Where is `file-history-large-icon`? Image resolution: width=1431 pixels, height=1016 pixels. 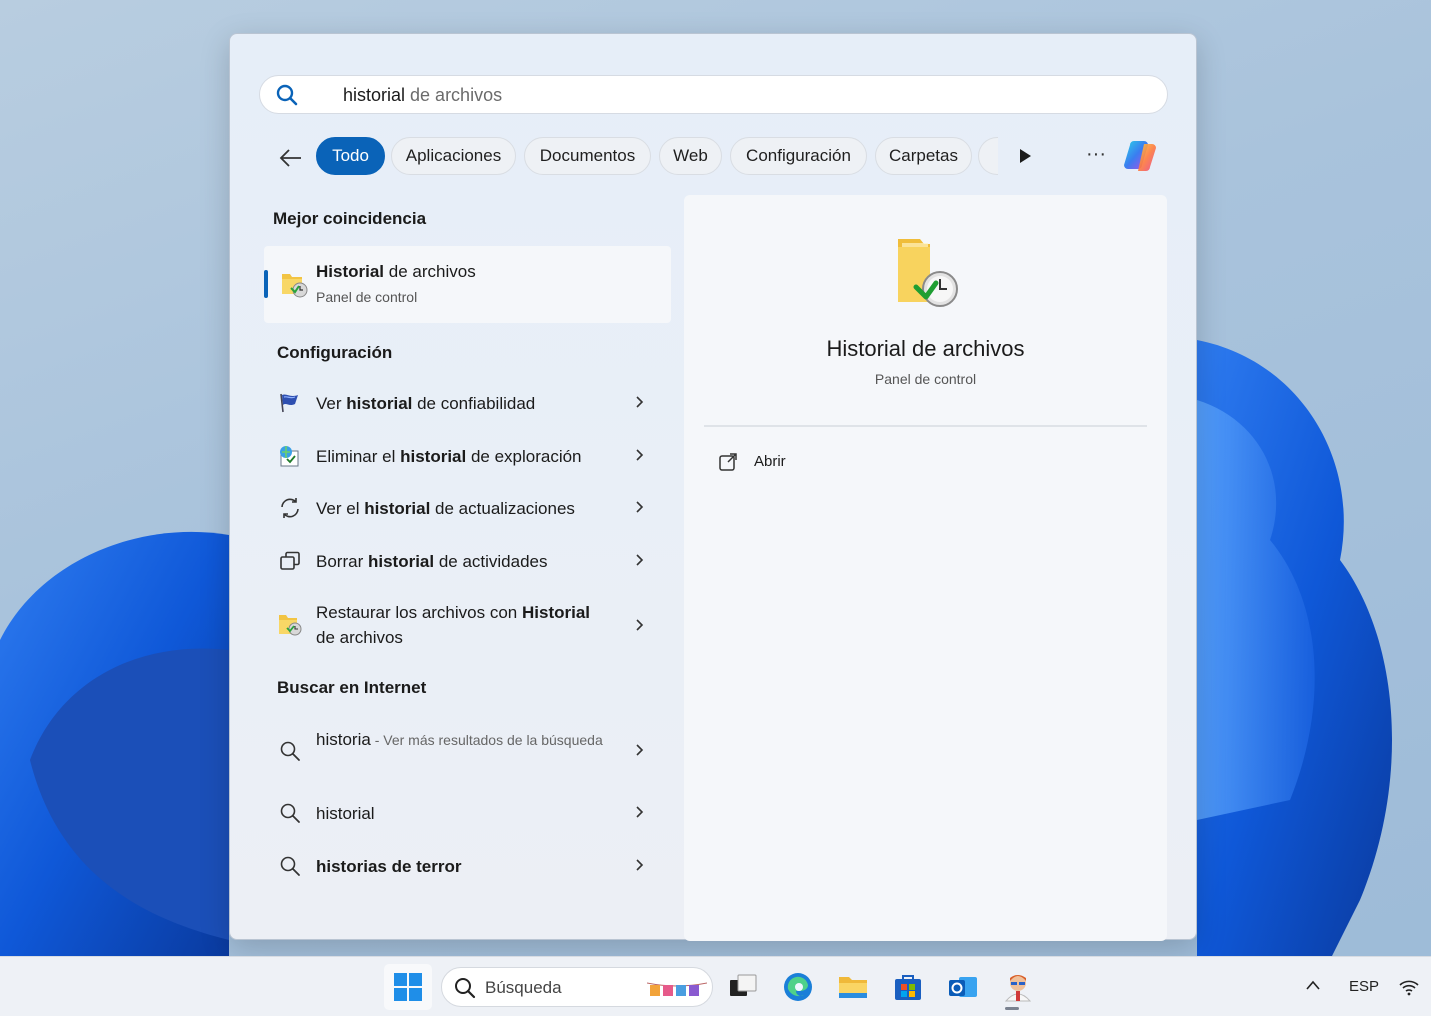
file-history-large-icon is located at coordinates (928, 273).